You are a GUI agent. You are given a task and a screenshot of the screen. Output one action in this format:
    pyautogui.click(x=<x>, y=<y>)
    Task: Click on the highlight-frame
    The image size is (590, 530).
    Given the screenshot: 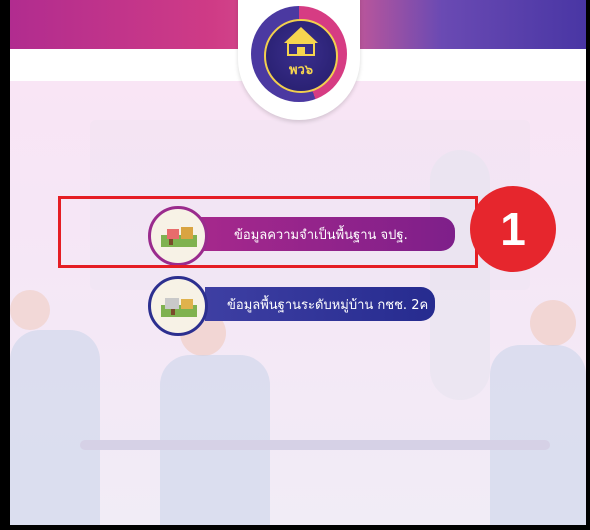 What is the action you would take?
    pyautogui.click(x=268, y=232)
    